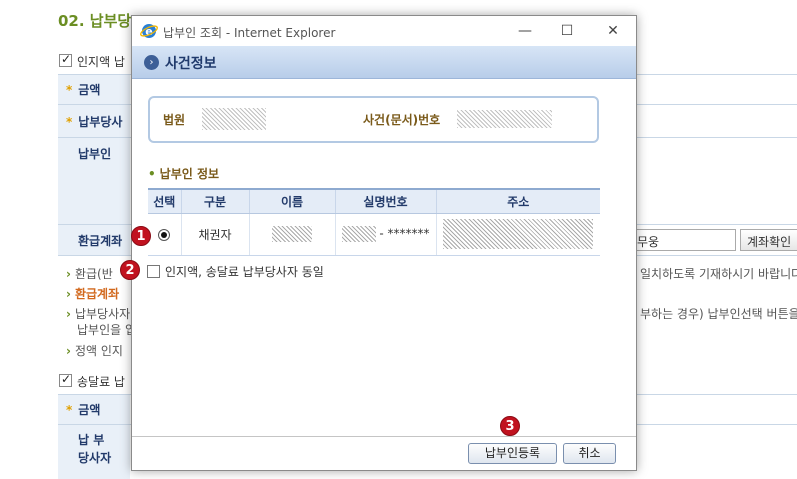  Describe the element at coordinates (404, 233) in the screenshot. I see `id-suffix: - *******` at that location.